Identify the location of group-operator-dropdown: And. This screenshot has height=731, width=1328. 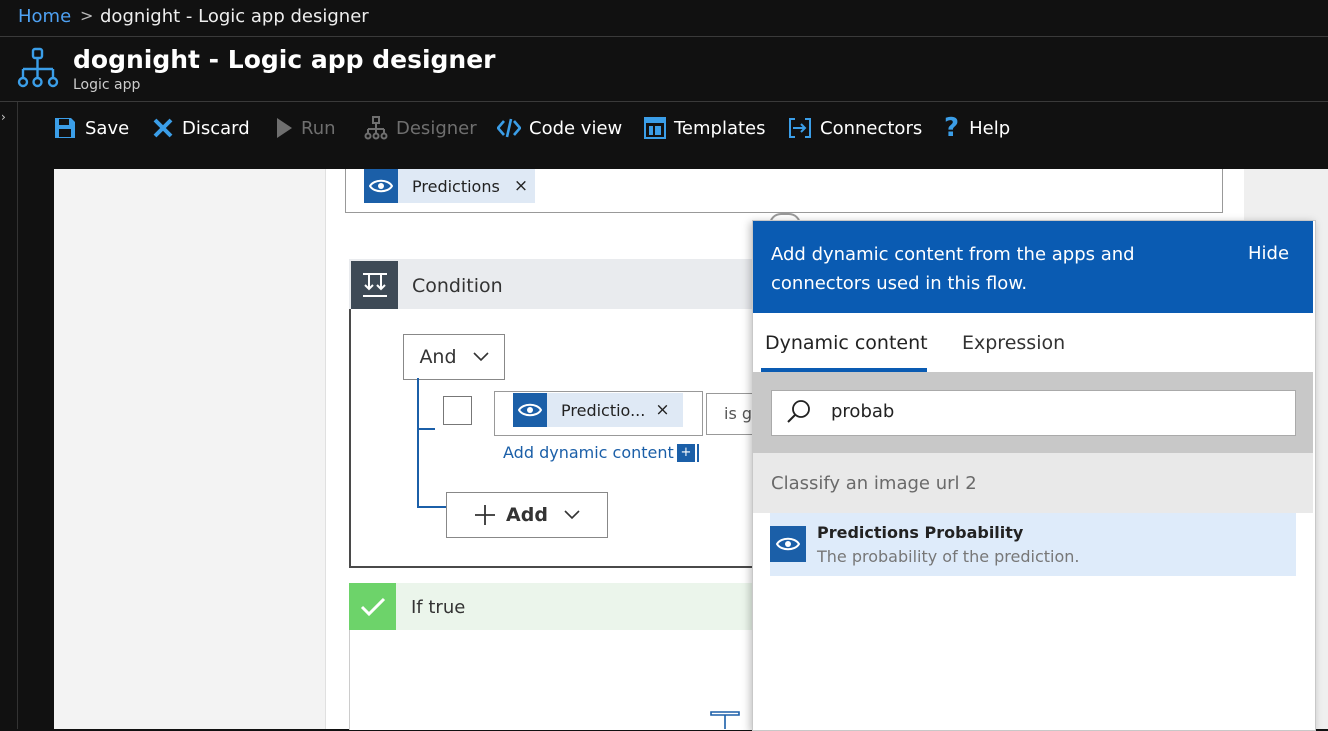
(454, 357).